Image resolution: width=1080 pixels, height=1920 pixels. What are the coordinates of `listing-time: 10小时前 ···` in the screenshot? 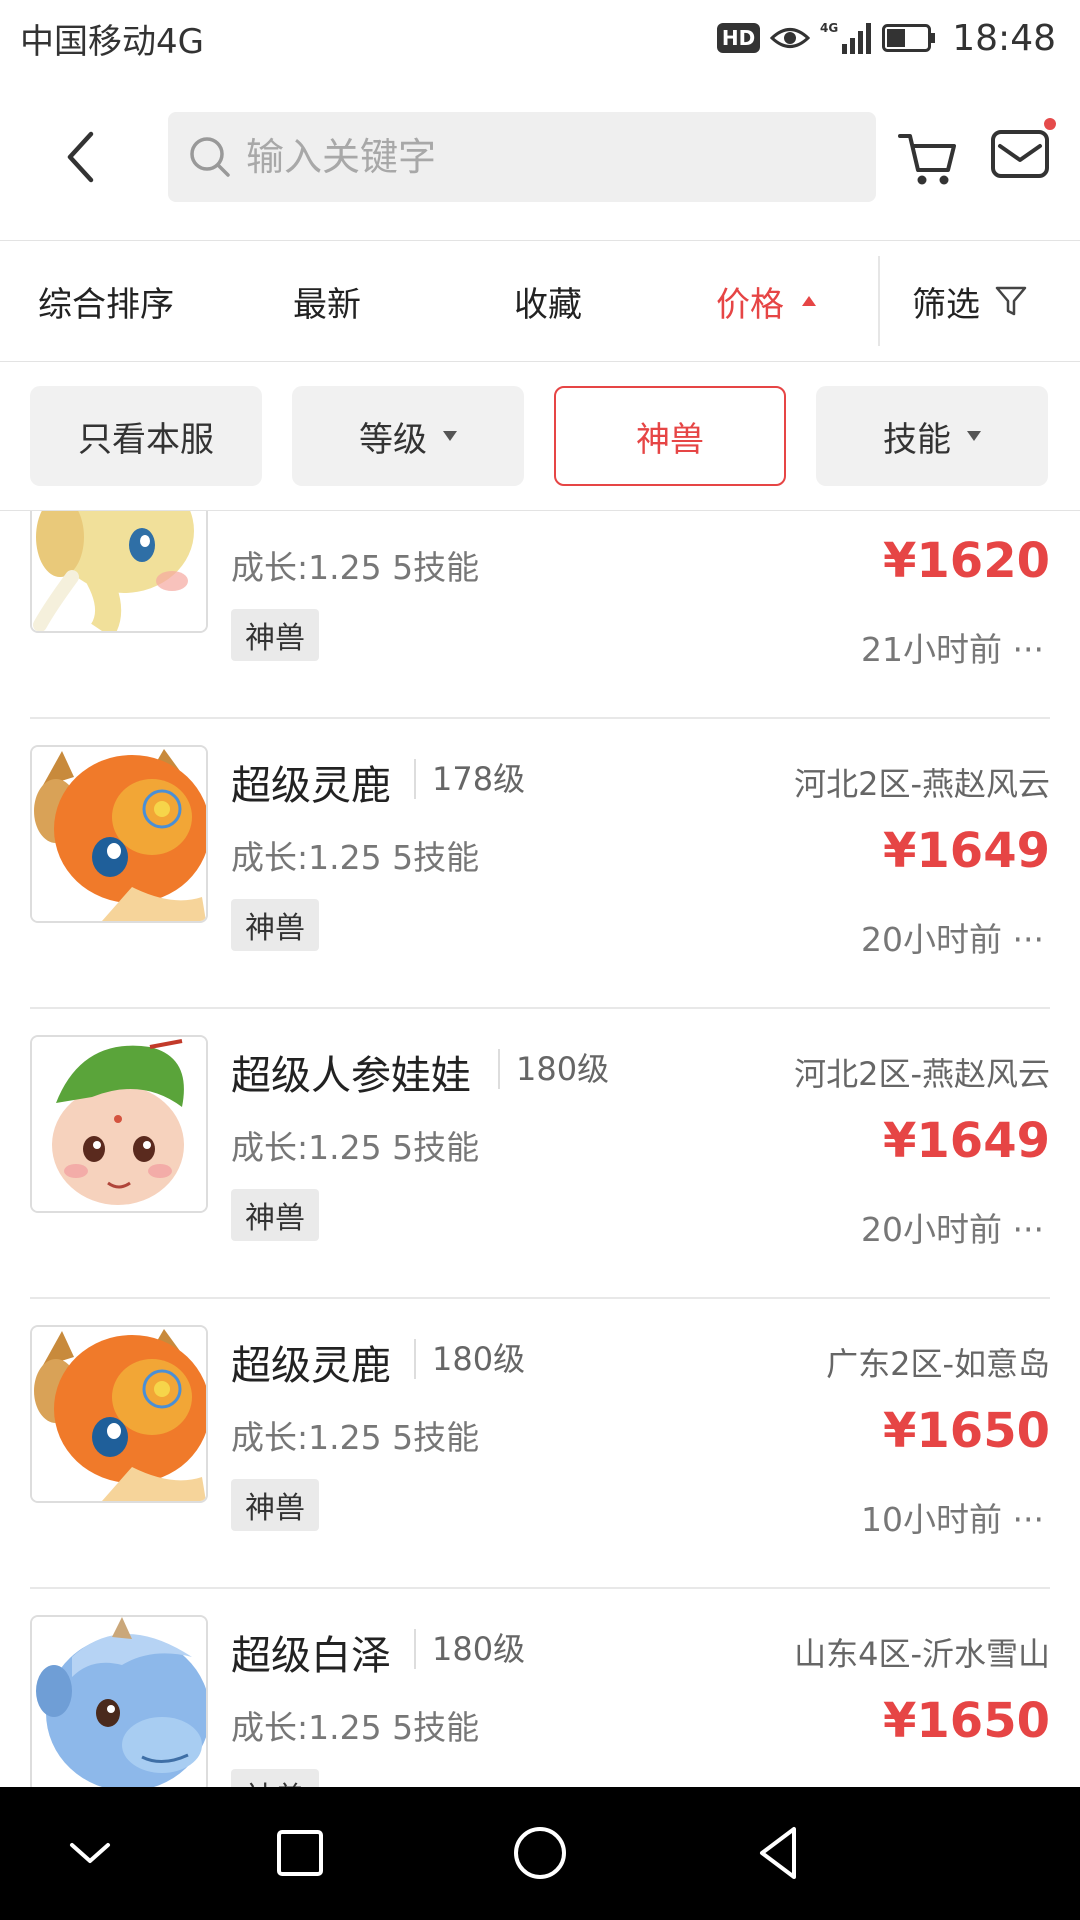 It's located at (952, 1519).